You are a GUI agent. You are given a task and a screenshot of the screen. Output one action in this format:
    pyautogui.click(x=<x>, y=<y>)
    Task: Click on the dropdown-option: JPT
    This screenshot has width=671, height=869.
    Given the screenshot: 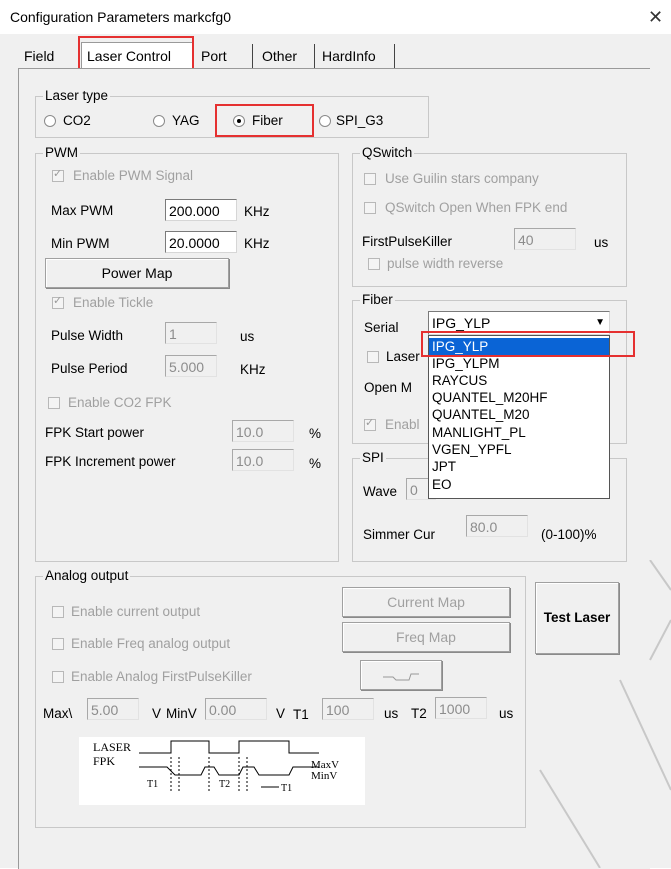 What is the action you would take?
    pyautogui.click(x=519, y=466)
    